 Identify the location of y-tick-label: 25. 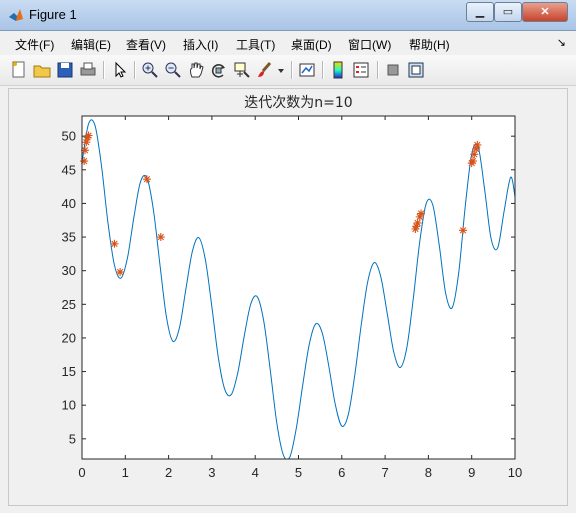
(69, 304).